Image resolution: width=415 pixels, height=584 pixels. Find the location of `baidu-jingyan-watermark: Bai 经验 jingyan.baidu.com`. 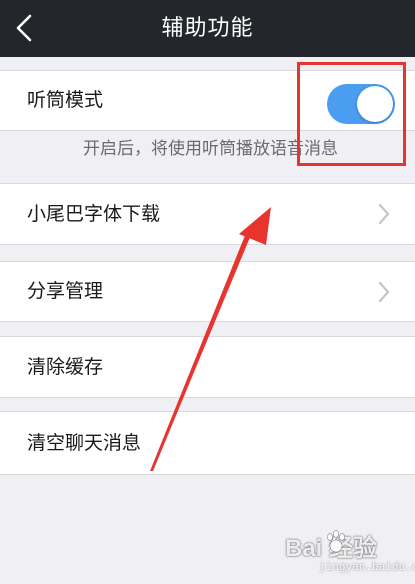

baidu-jingyan-watermark: Bai 经验 jingyan.baidu.com is located at coordinates (350, 554).